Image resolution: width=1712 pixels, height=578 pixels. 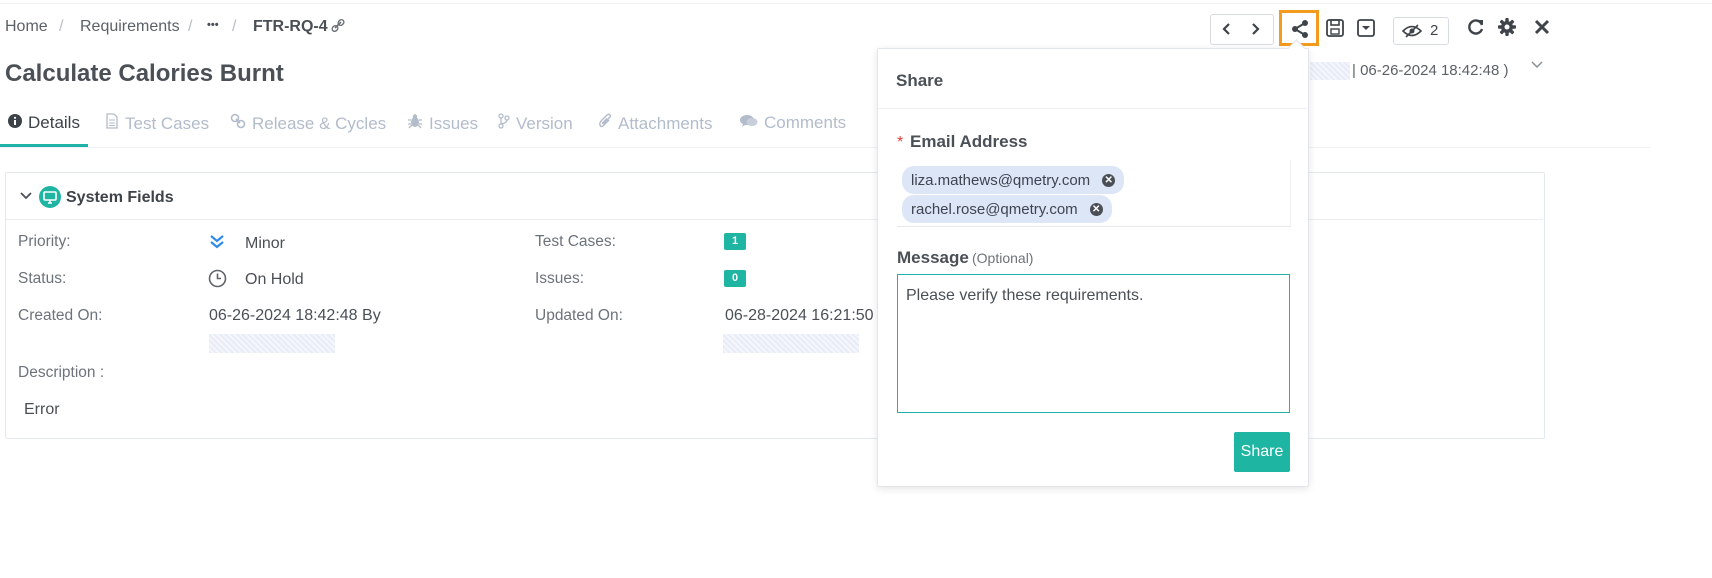 What do you see at coordinates (1001, 180) in the screenshot?
I see `email-chip-label: liza.mathews@qmetry.com` at bounding box center [1001, 180].